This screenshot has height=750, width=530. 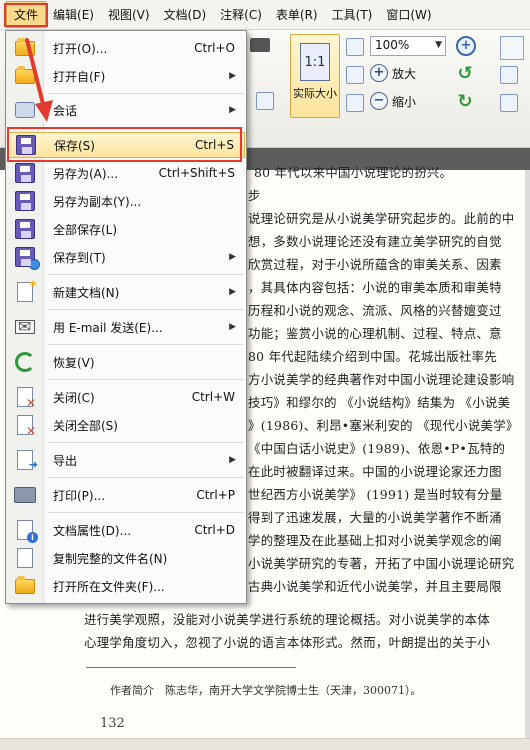 I want to click on menu-form: 表单(R), so click(x=297, y=14).